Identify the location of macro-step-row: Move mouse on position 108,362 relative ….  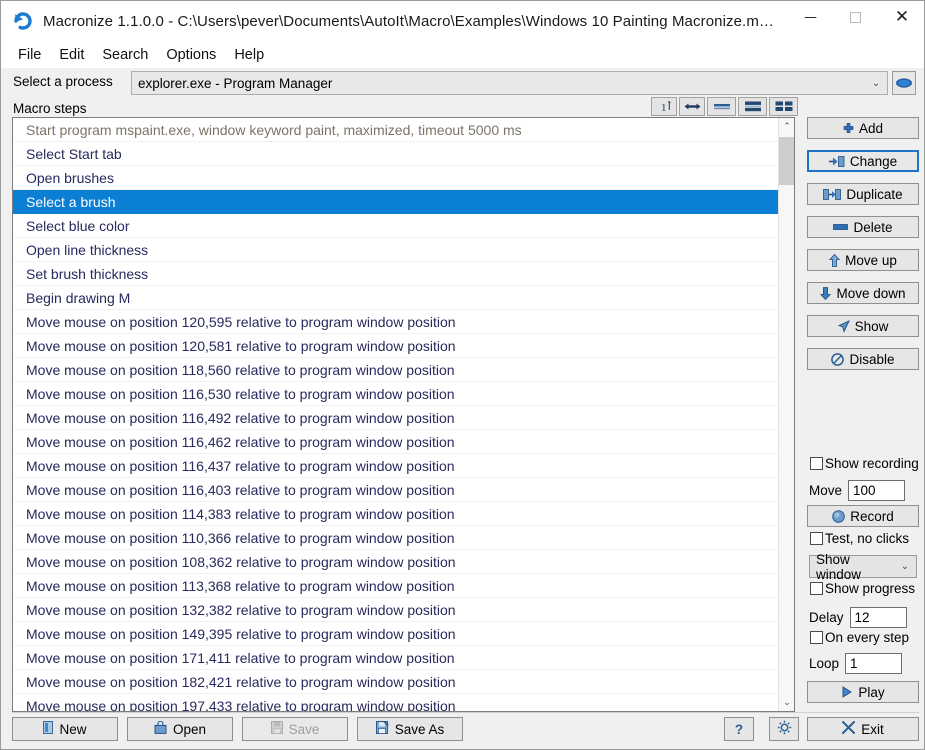
(396, 562).